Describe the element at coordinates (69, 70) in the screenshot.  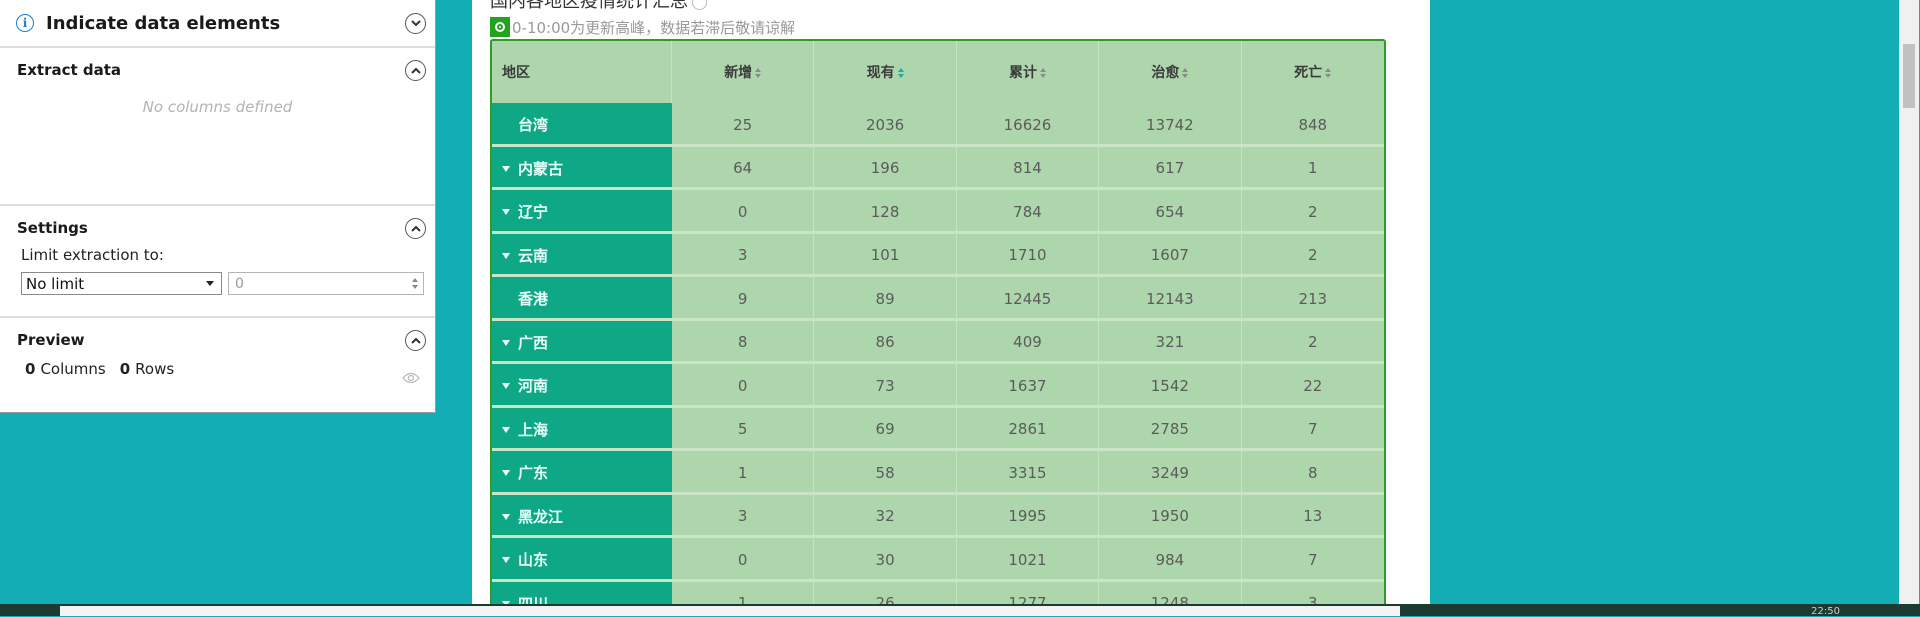
I see `extract-data-title: Extract data` at that location.